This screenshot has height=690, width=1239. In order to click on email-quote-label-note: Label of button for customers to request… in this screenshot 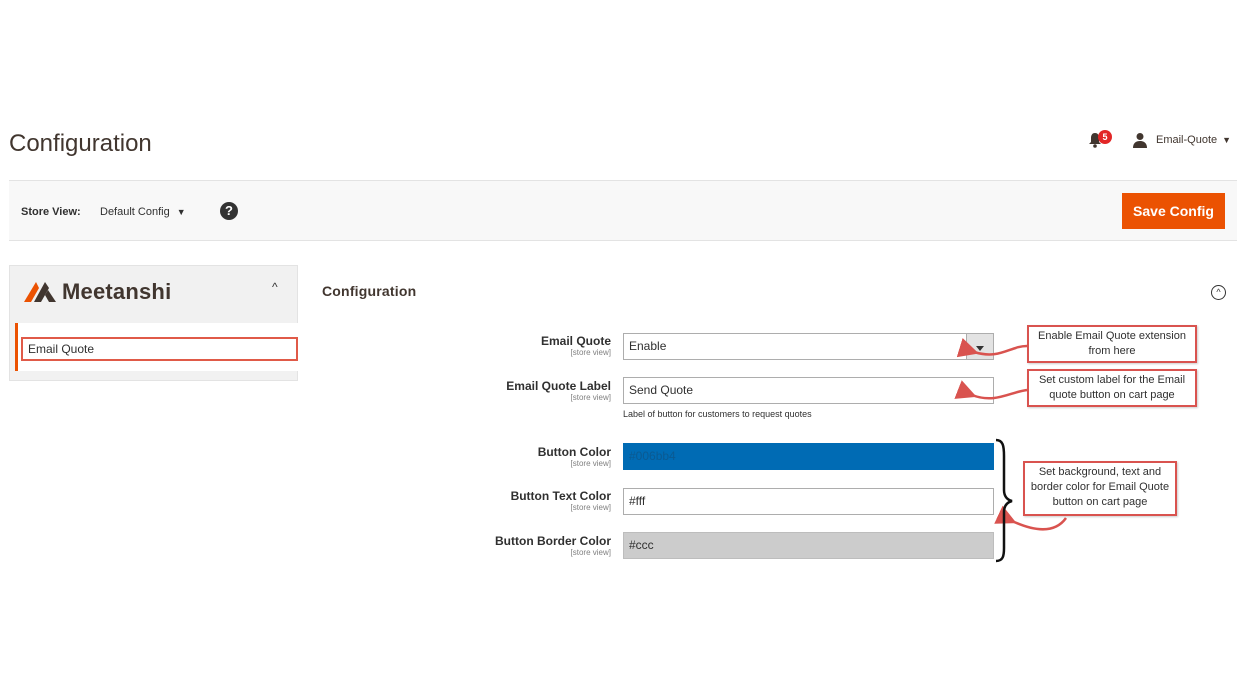, I will do `click(717, 414)`.